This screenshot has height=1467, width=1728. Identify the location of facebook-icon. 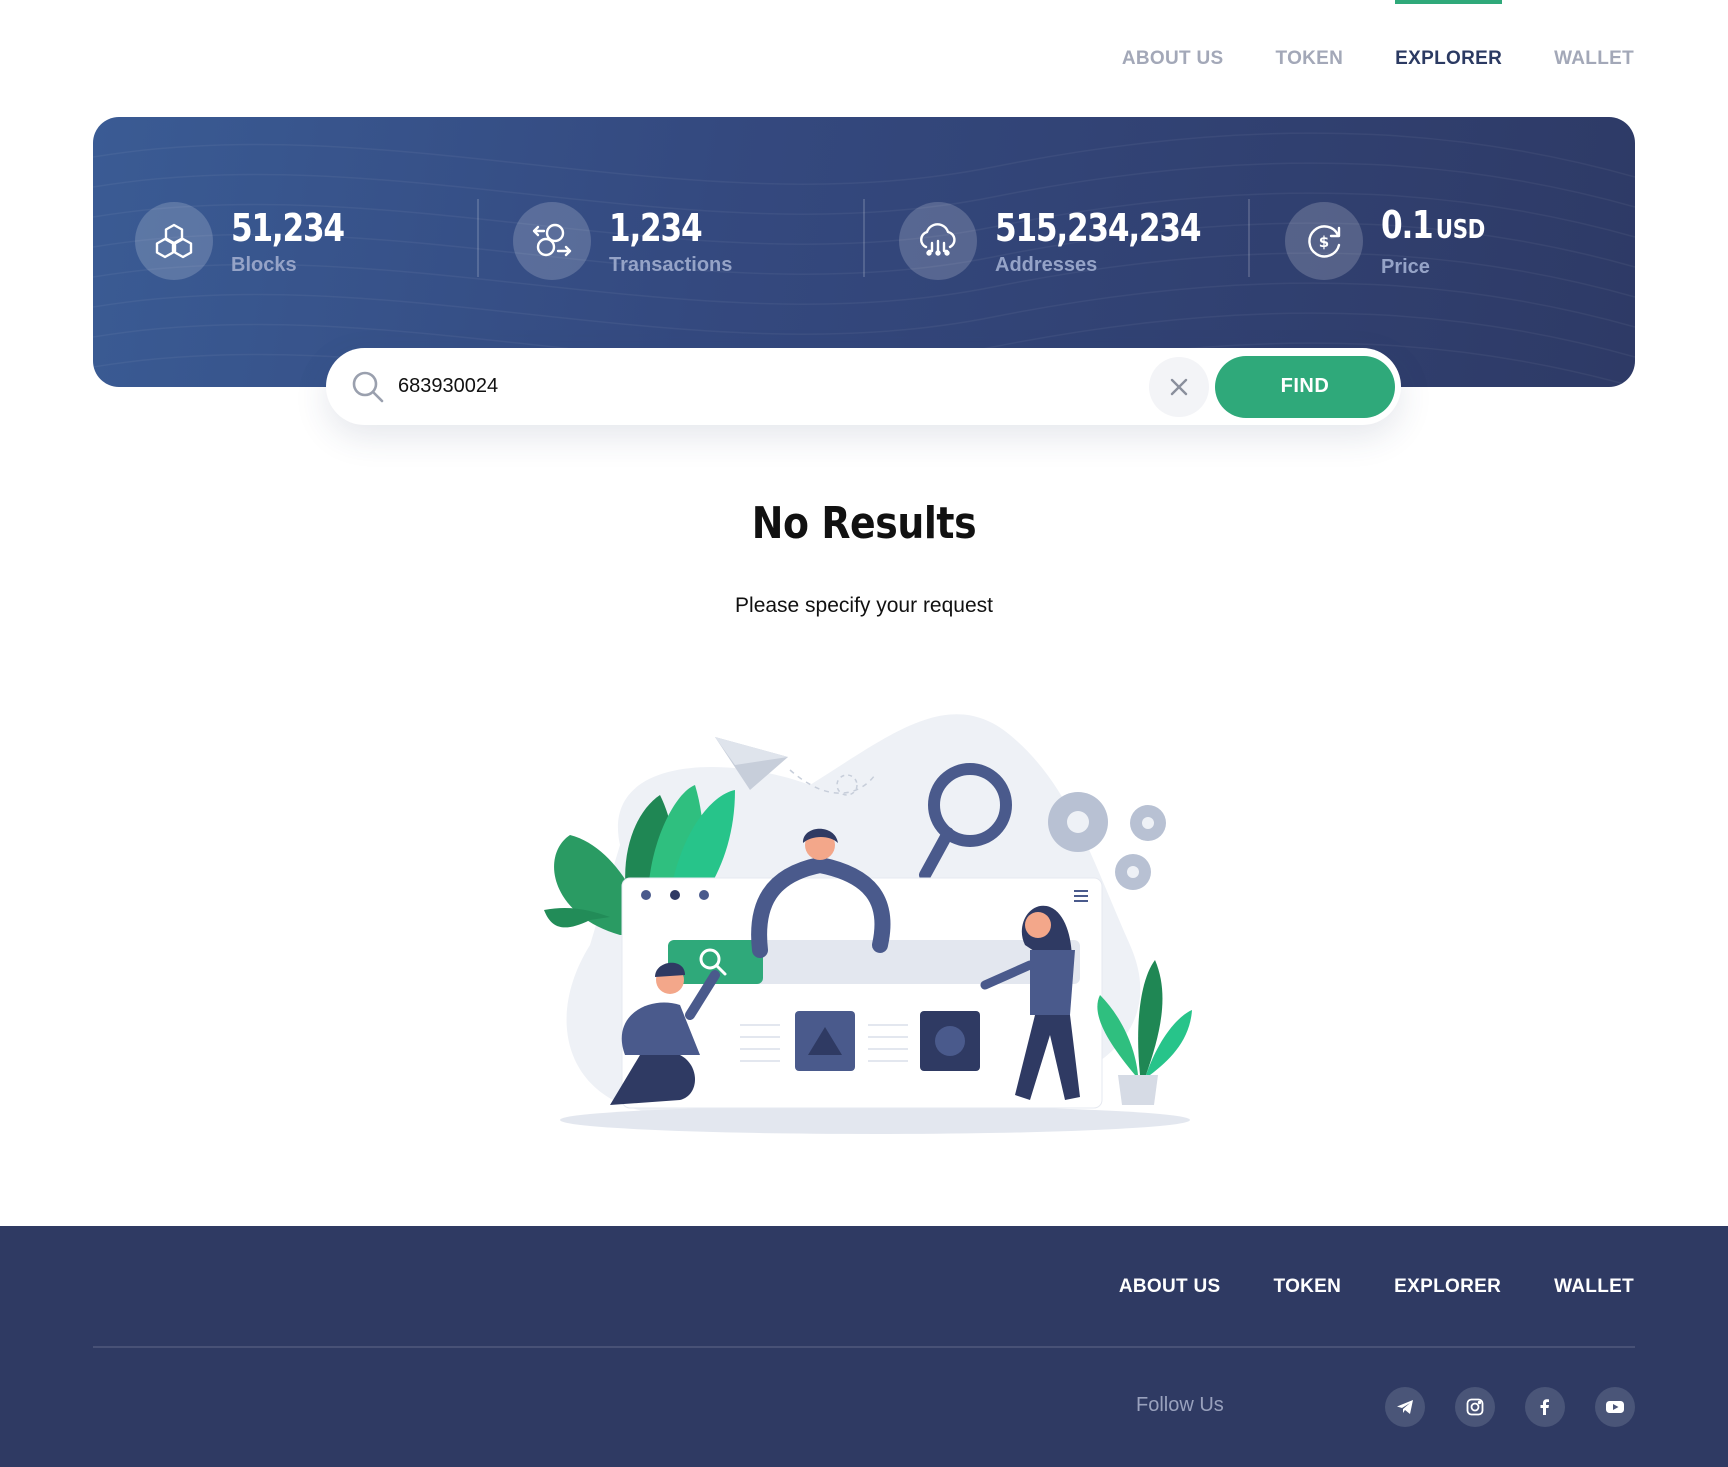
(1545, 1407).